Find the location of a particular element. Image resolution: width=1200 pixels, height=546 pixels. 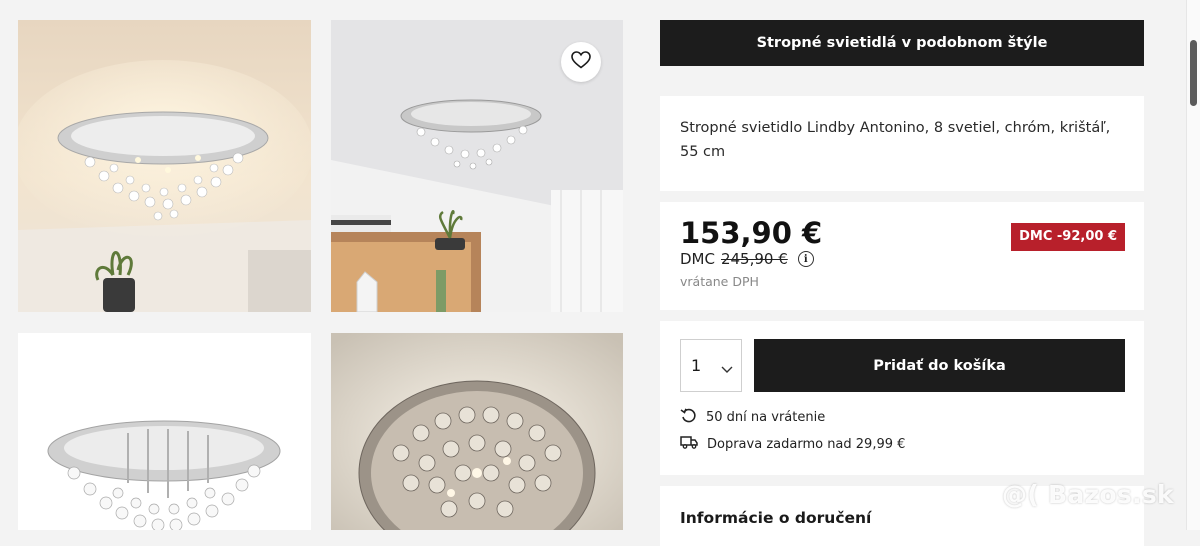

dmc-label: DMC is located at coordinates (697, 259).